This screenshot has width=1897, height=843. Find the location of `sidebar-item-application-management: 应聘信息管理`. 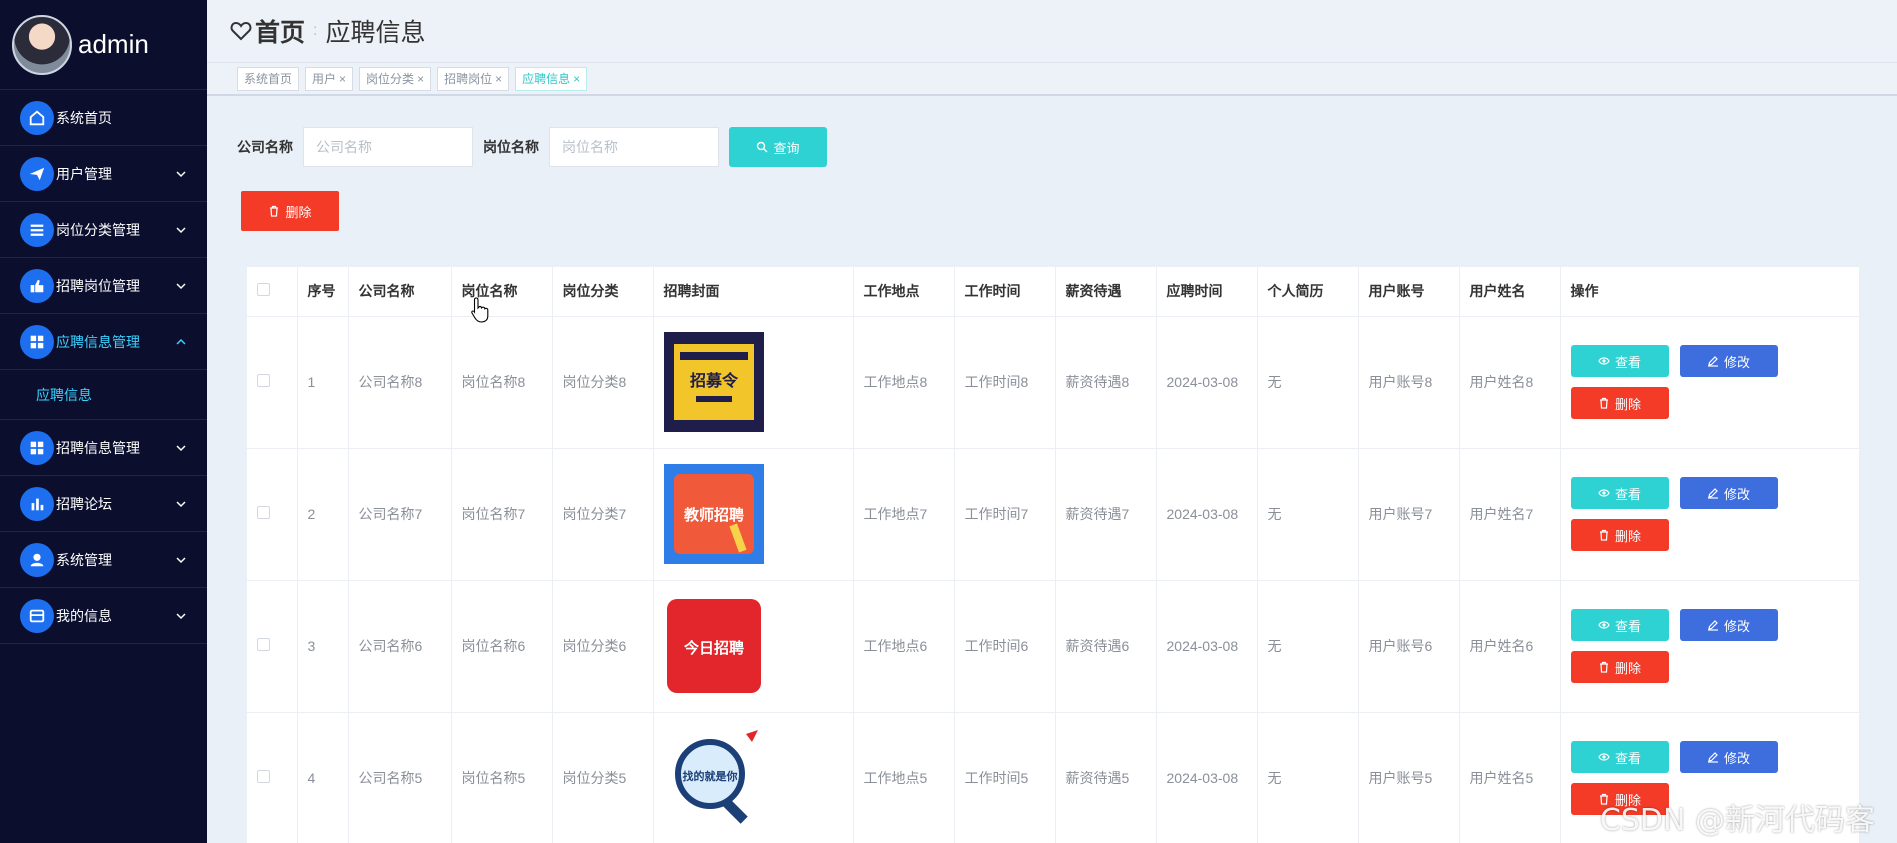

sidebar-item-application-management: 应聘信息管理 is located at coordinates (103, 342).